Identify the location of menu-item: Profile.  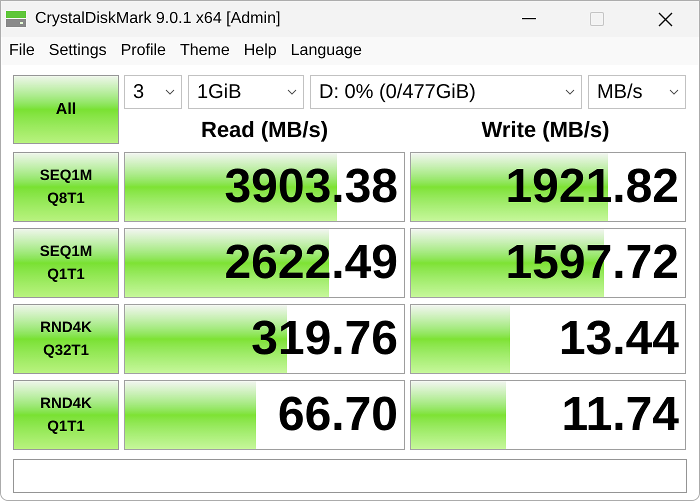
(143, 51).